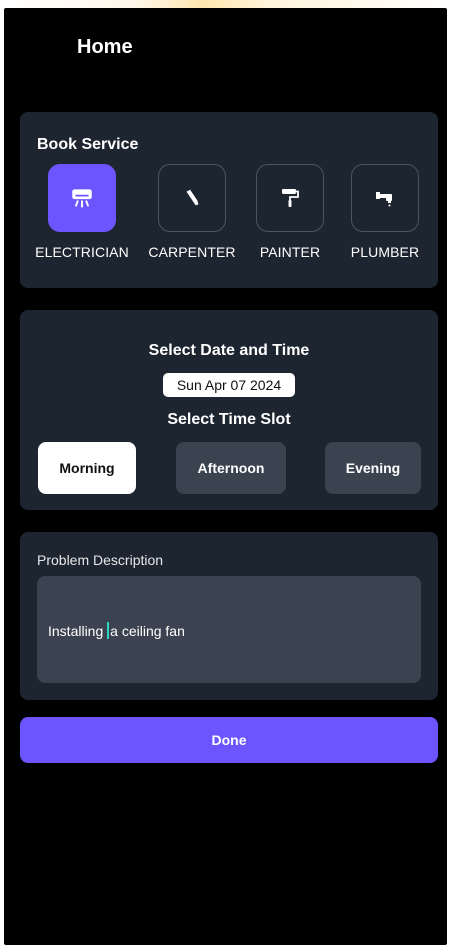 This screenshot has height=949, width=451. What do you see at coordinates (229, 740) in the screenshot?
I see `done-button: Done` at bounding box center [229, 740].